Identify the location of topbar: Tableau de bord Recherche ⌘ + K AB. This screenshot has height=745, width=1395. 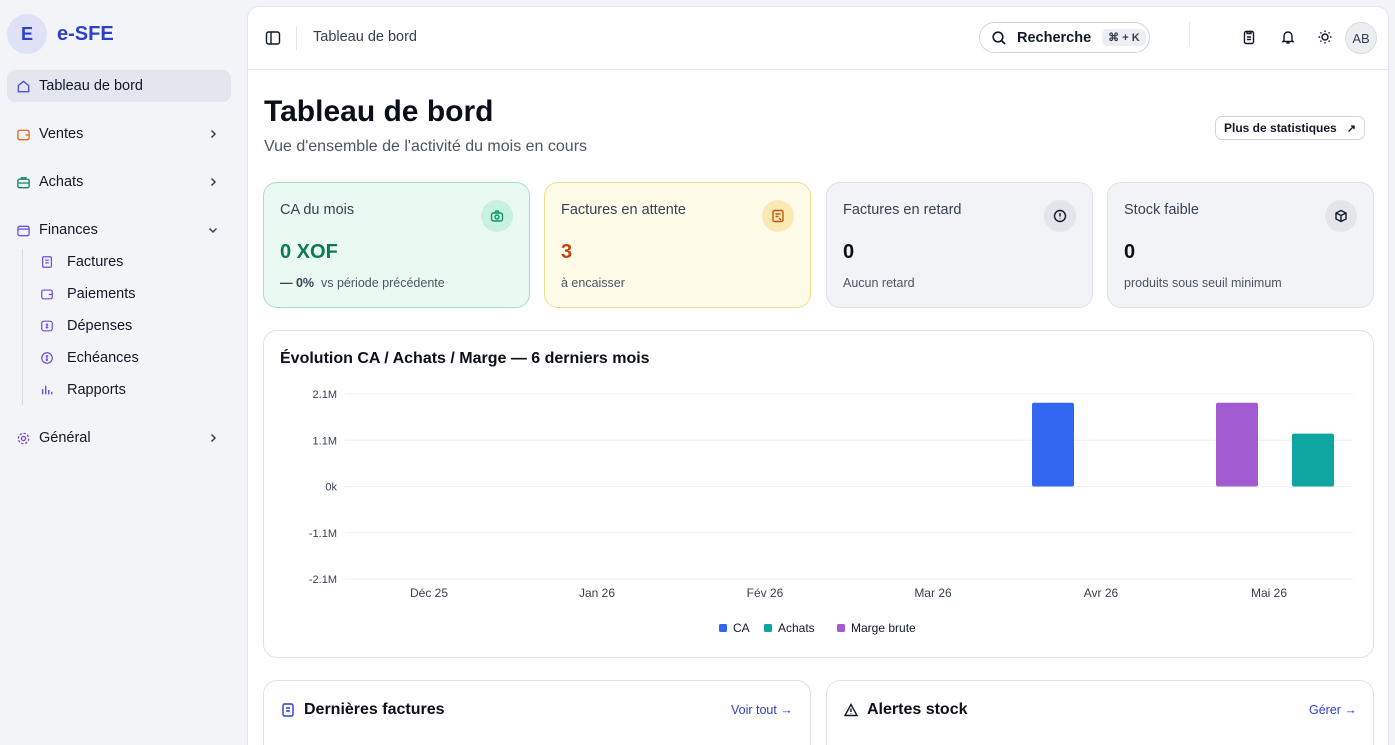
(818, 38).